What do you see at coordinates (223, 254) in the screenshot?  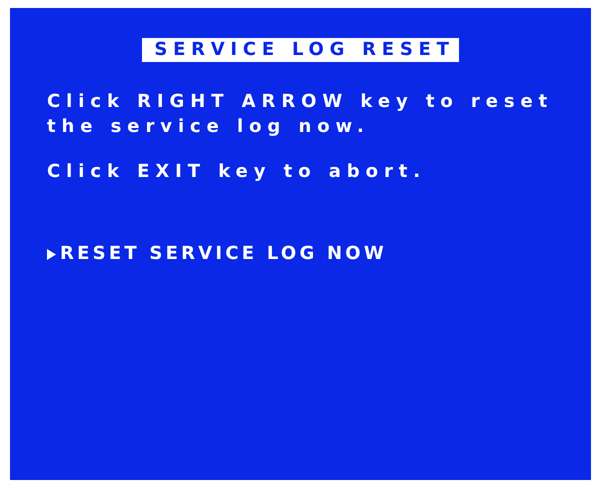 I see `menu-item: RESET SERVICE LOG NOW` at bounding box center [223, 254].